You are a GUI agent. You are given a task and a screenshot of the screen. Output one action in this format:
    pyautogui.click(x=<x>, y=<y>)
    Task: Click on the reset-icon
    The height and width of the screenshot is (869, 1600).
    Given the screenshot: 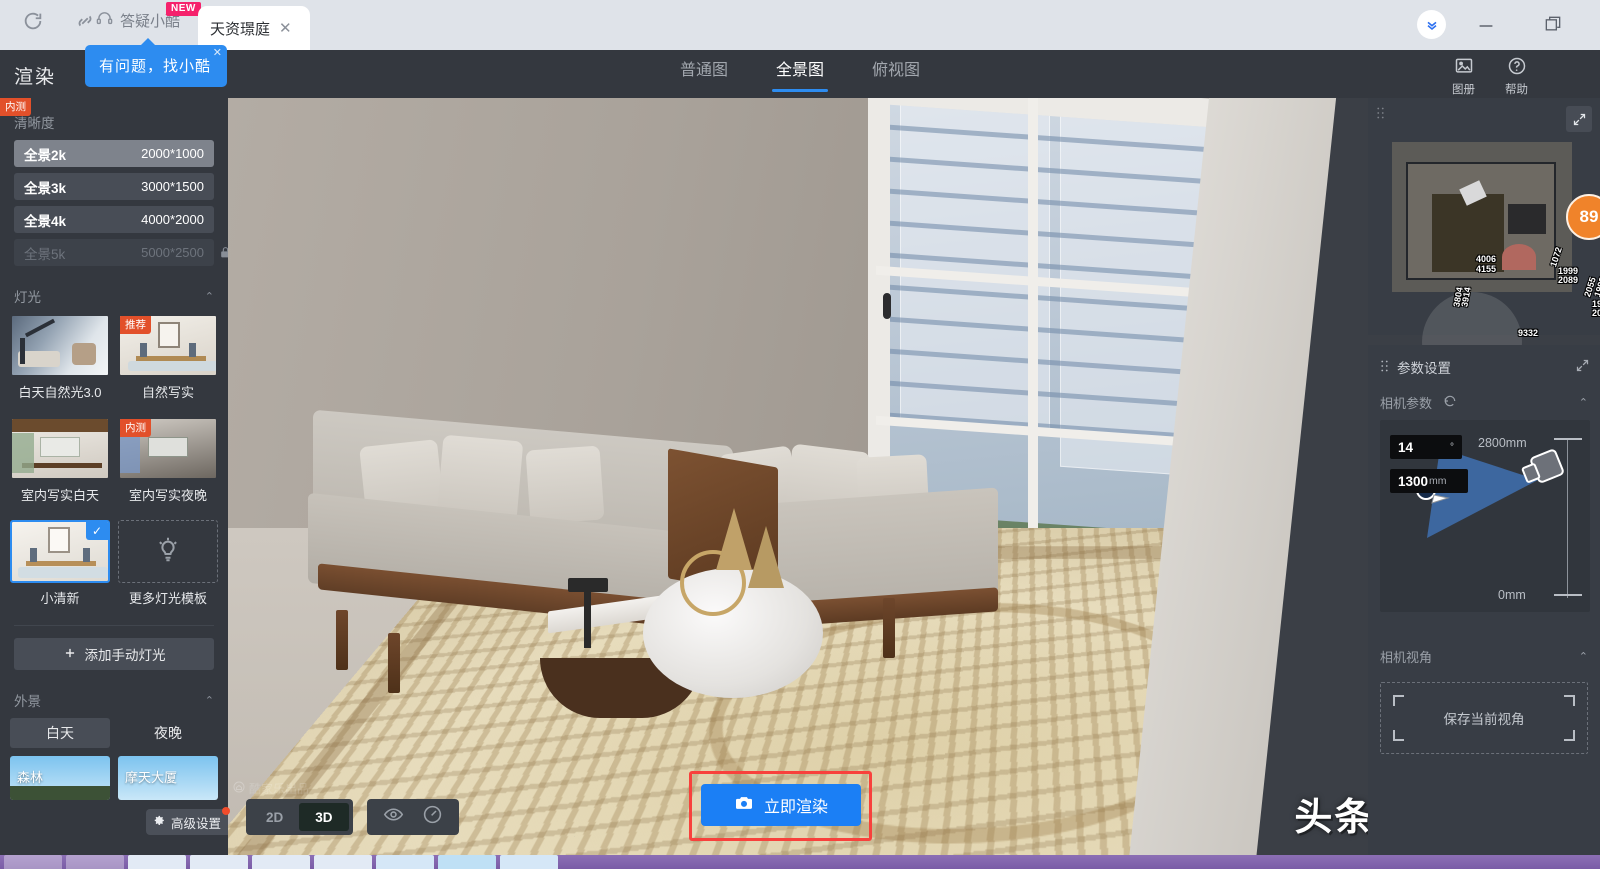 What is the action you would take?
    pyautogui.click(x=1450, y=402)
    